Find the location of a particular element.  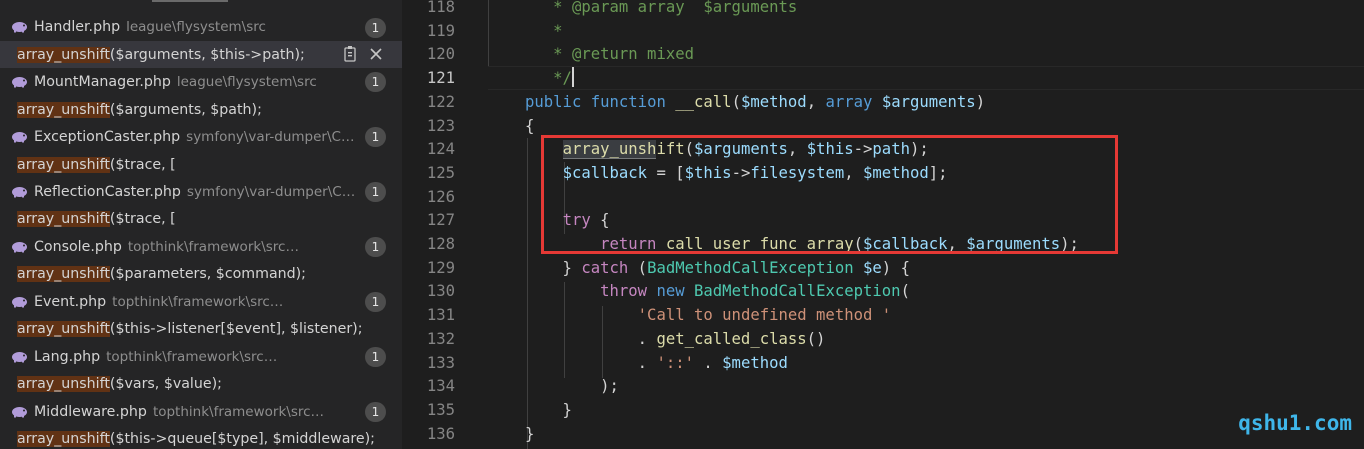

code-line: 133 . '::' . $method is located at coordinates (883, 363).